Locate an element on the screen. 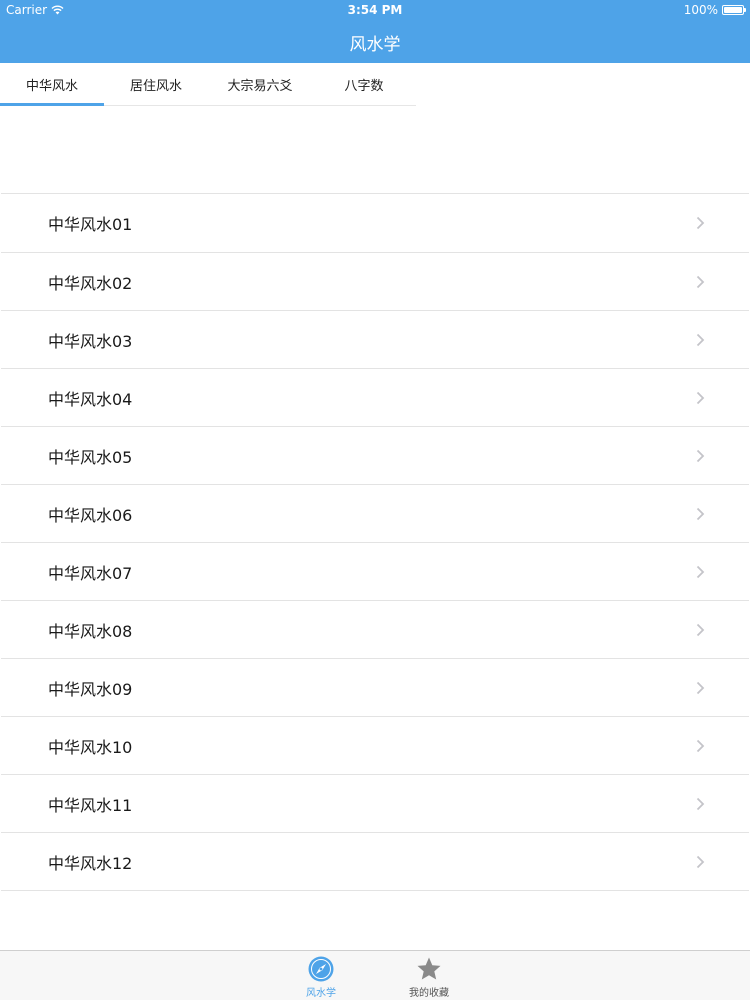 This screenshot has width=750, height=1000. list-item-label: 中华风水06 is located at coordinates (90, 515).